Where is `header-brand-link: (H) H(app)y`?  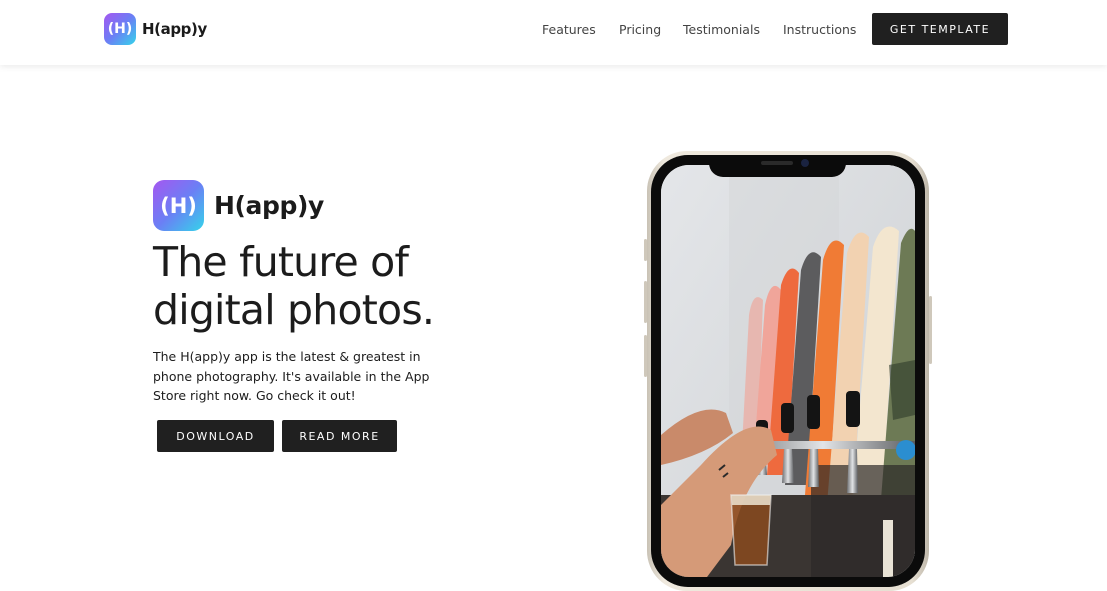 header-brand-link: (H) H(app)y is located at coordinates (155, 29).